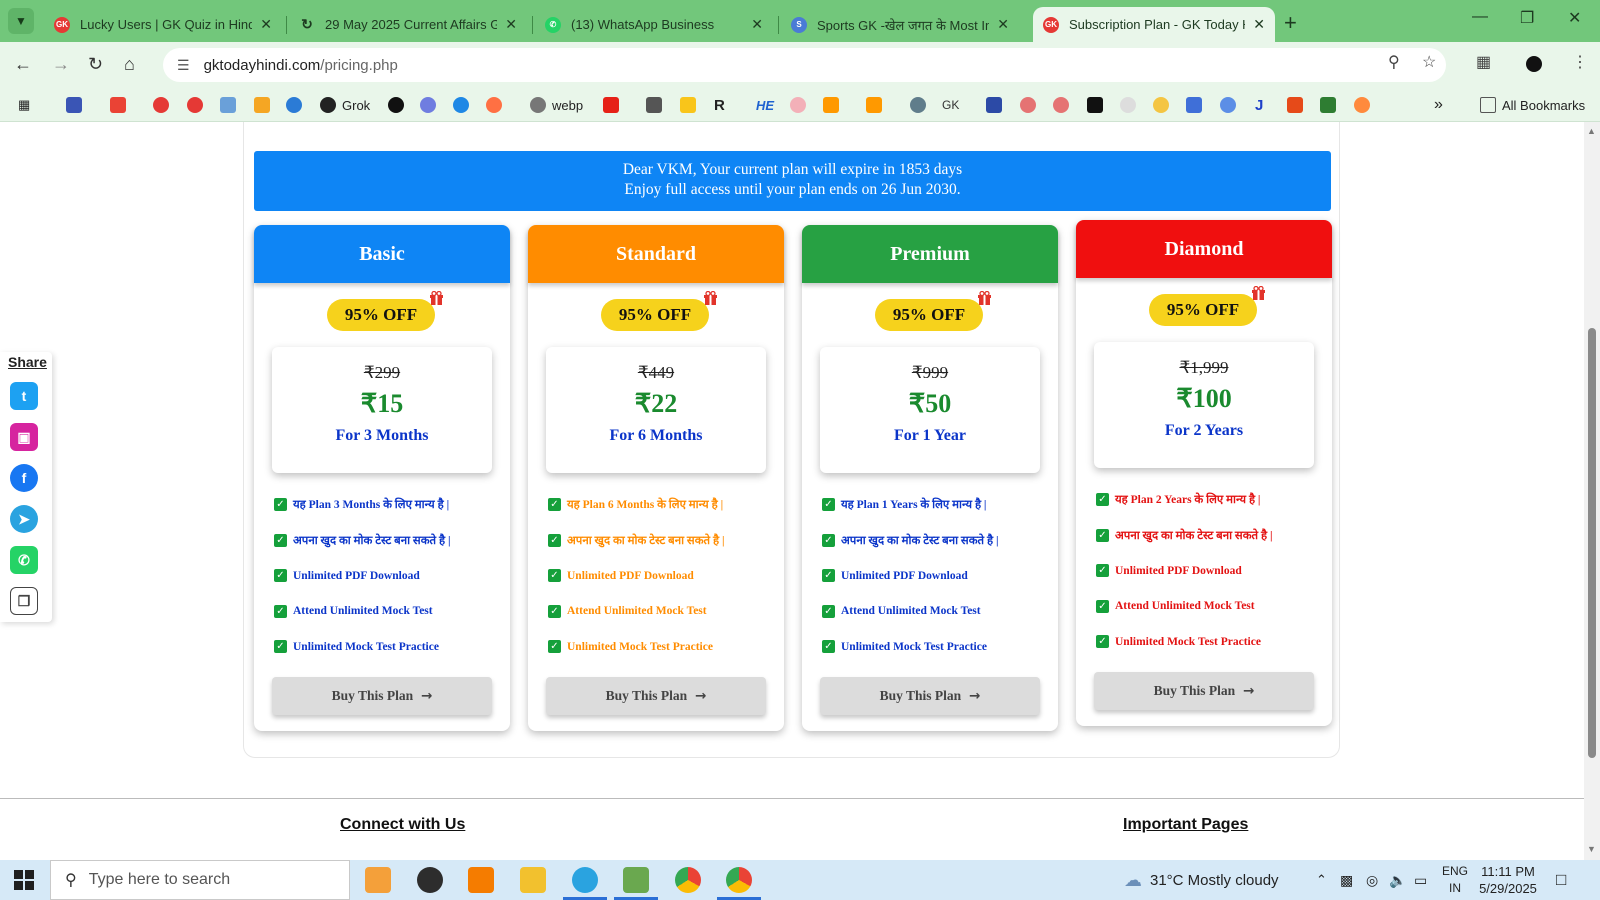 Image resolution: width=1600 pixels, height=900 pixels. Describe the element at coordinates (1394, 62) in the screenshot. I see `zoom-icon: ⚲` at that location.